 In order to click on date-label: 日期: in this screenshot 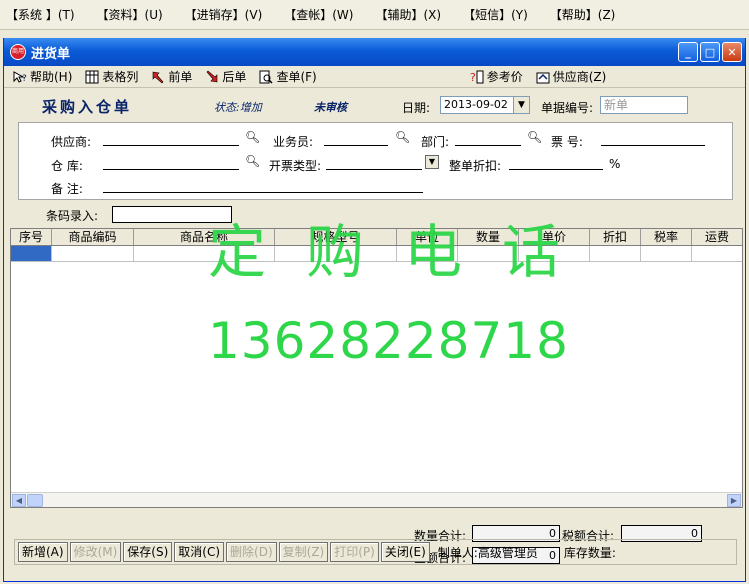, I will do `click(416, 108)`.